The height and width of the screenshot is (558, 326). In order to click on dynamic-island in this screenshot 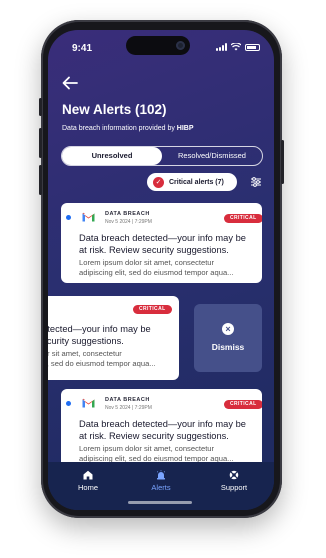, I will do `click(158, 45)`.